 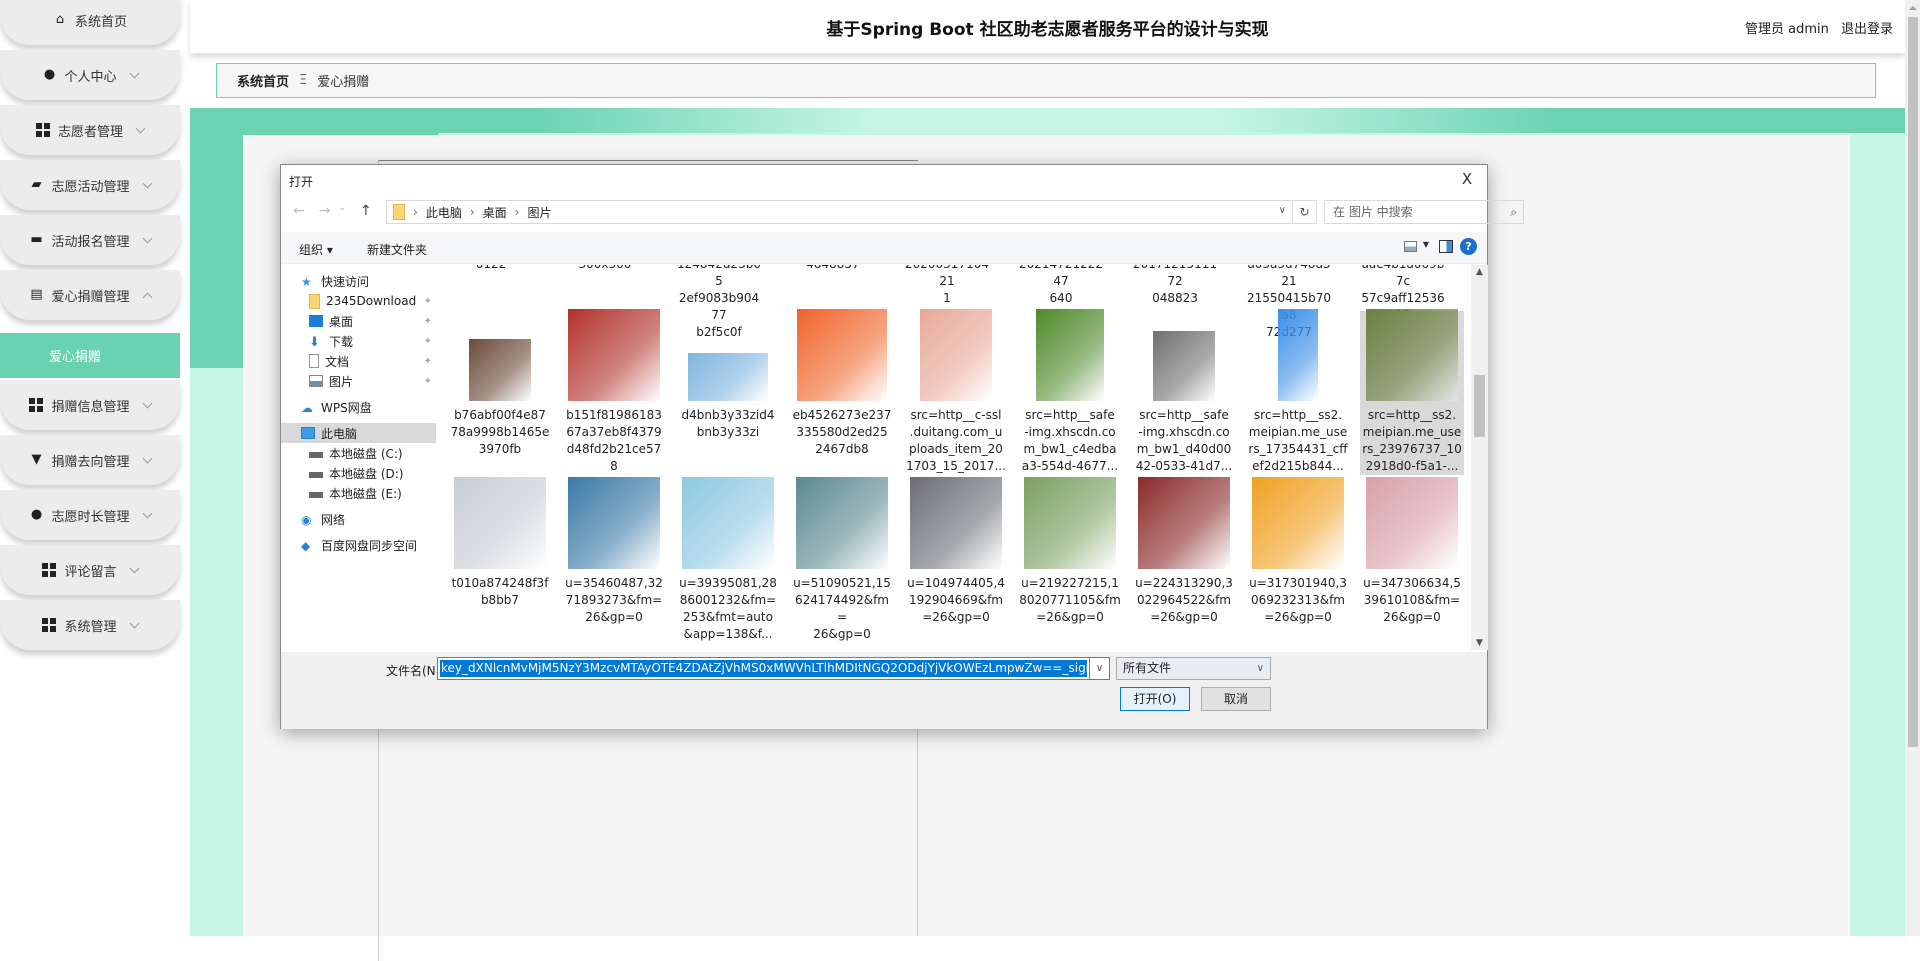 I want to click on sidebar-item: ▰ 志愿活动管理, so click(x=90, y=185).